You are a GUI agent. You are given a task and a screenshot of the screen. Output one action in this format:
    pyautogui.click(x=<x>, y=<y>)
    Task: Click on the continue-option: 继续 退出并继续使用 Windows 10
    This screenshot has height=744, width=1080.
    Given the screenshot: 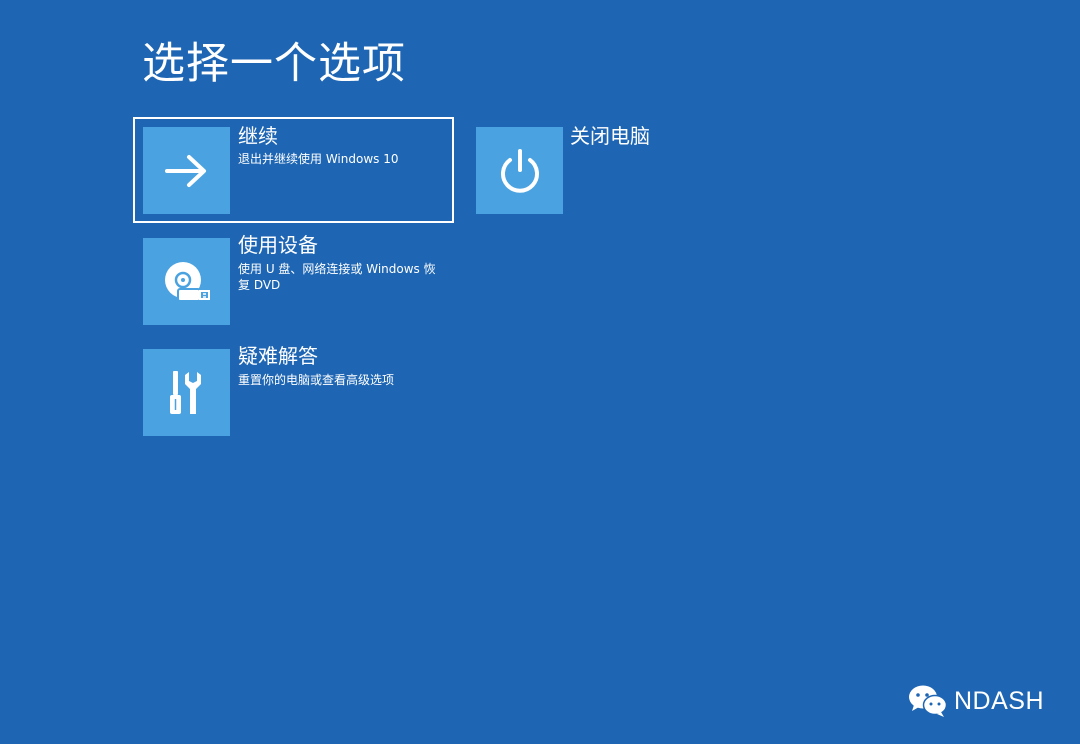 What is the action you would take?
    pyautogui.click(x=293, y=170)
    